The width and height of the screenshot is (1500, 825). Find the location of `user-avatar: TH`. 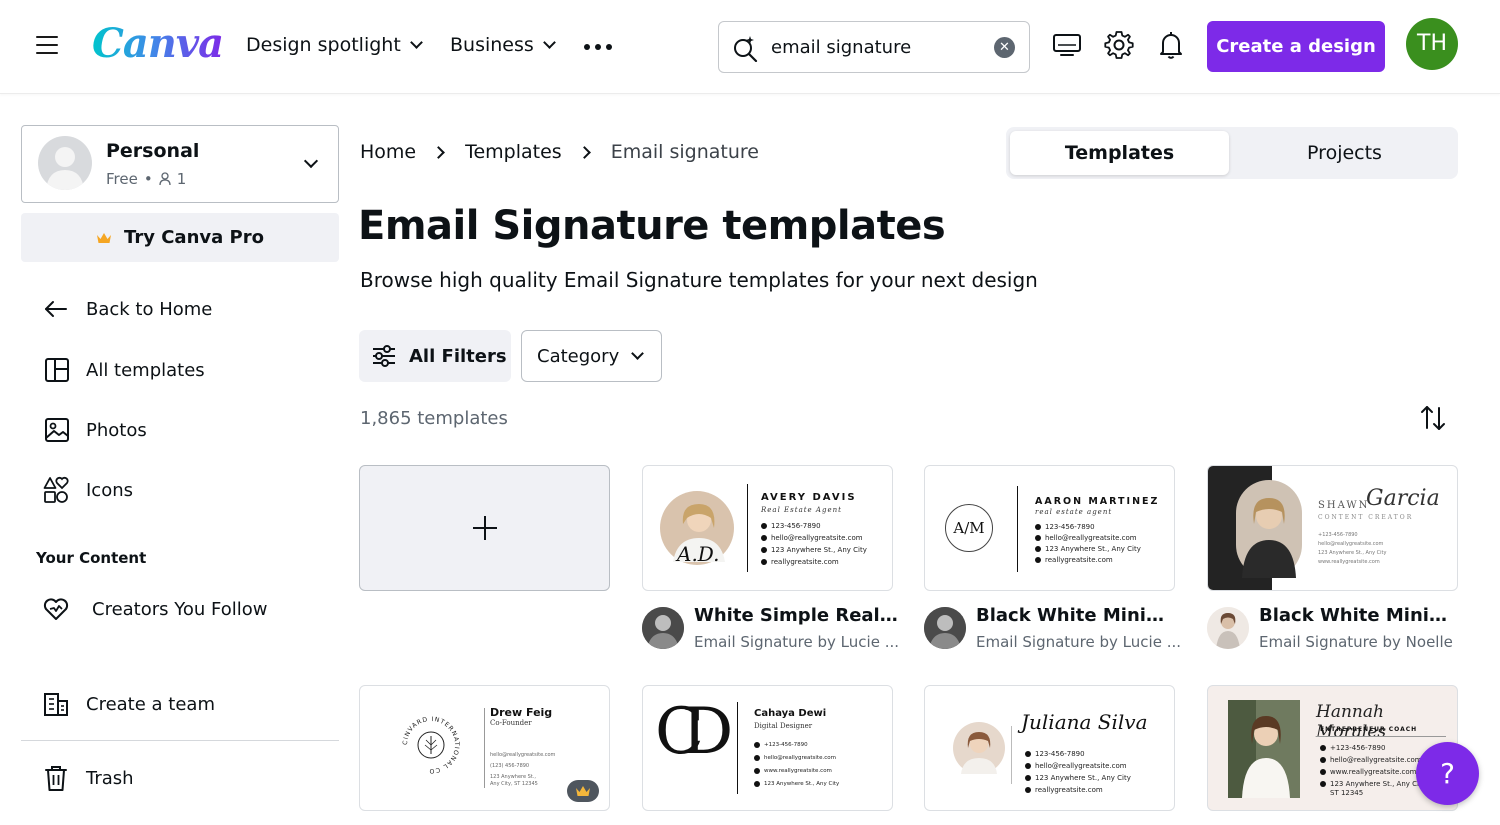

user-avatar: TH is located at coordinates (1432, 44).